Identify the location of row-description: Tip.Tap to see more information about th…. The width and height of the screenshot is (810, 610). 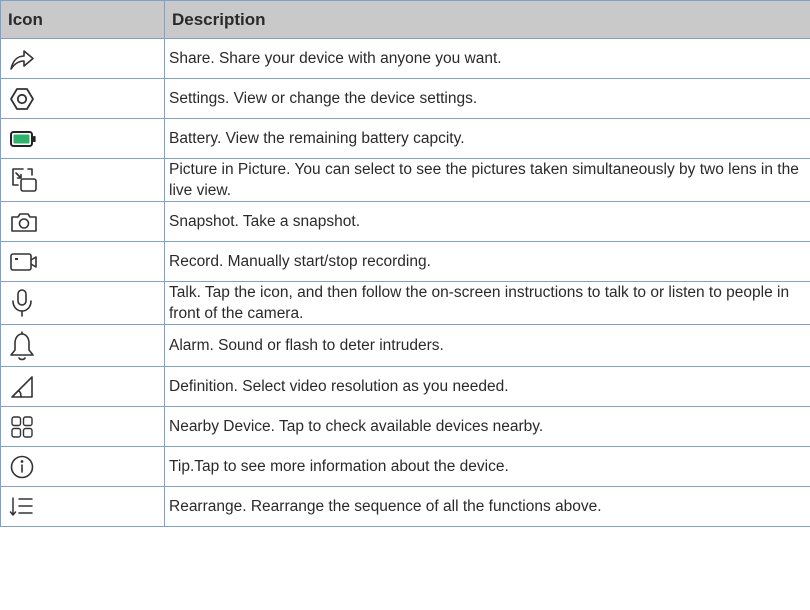
(487, 466).